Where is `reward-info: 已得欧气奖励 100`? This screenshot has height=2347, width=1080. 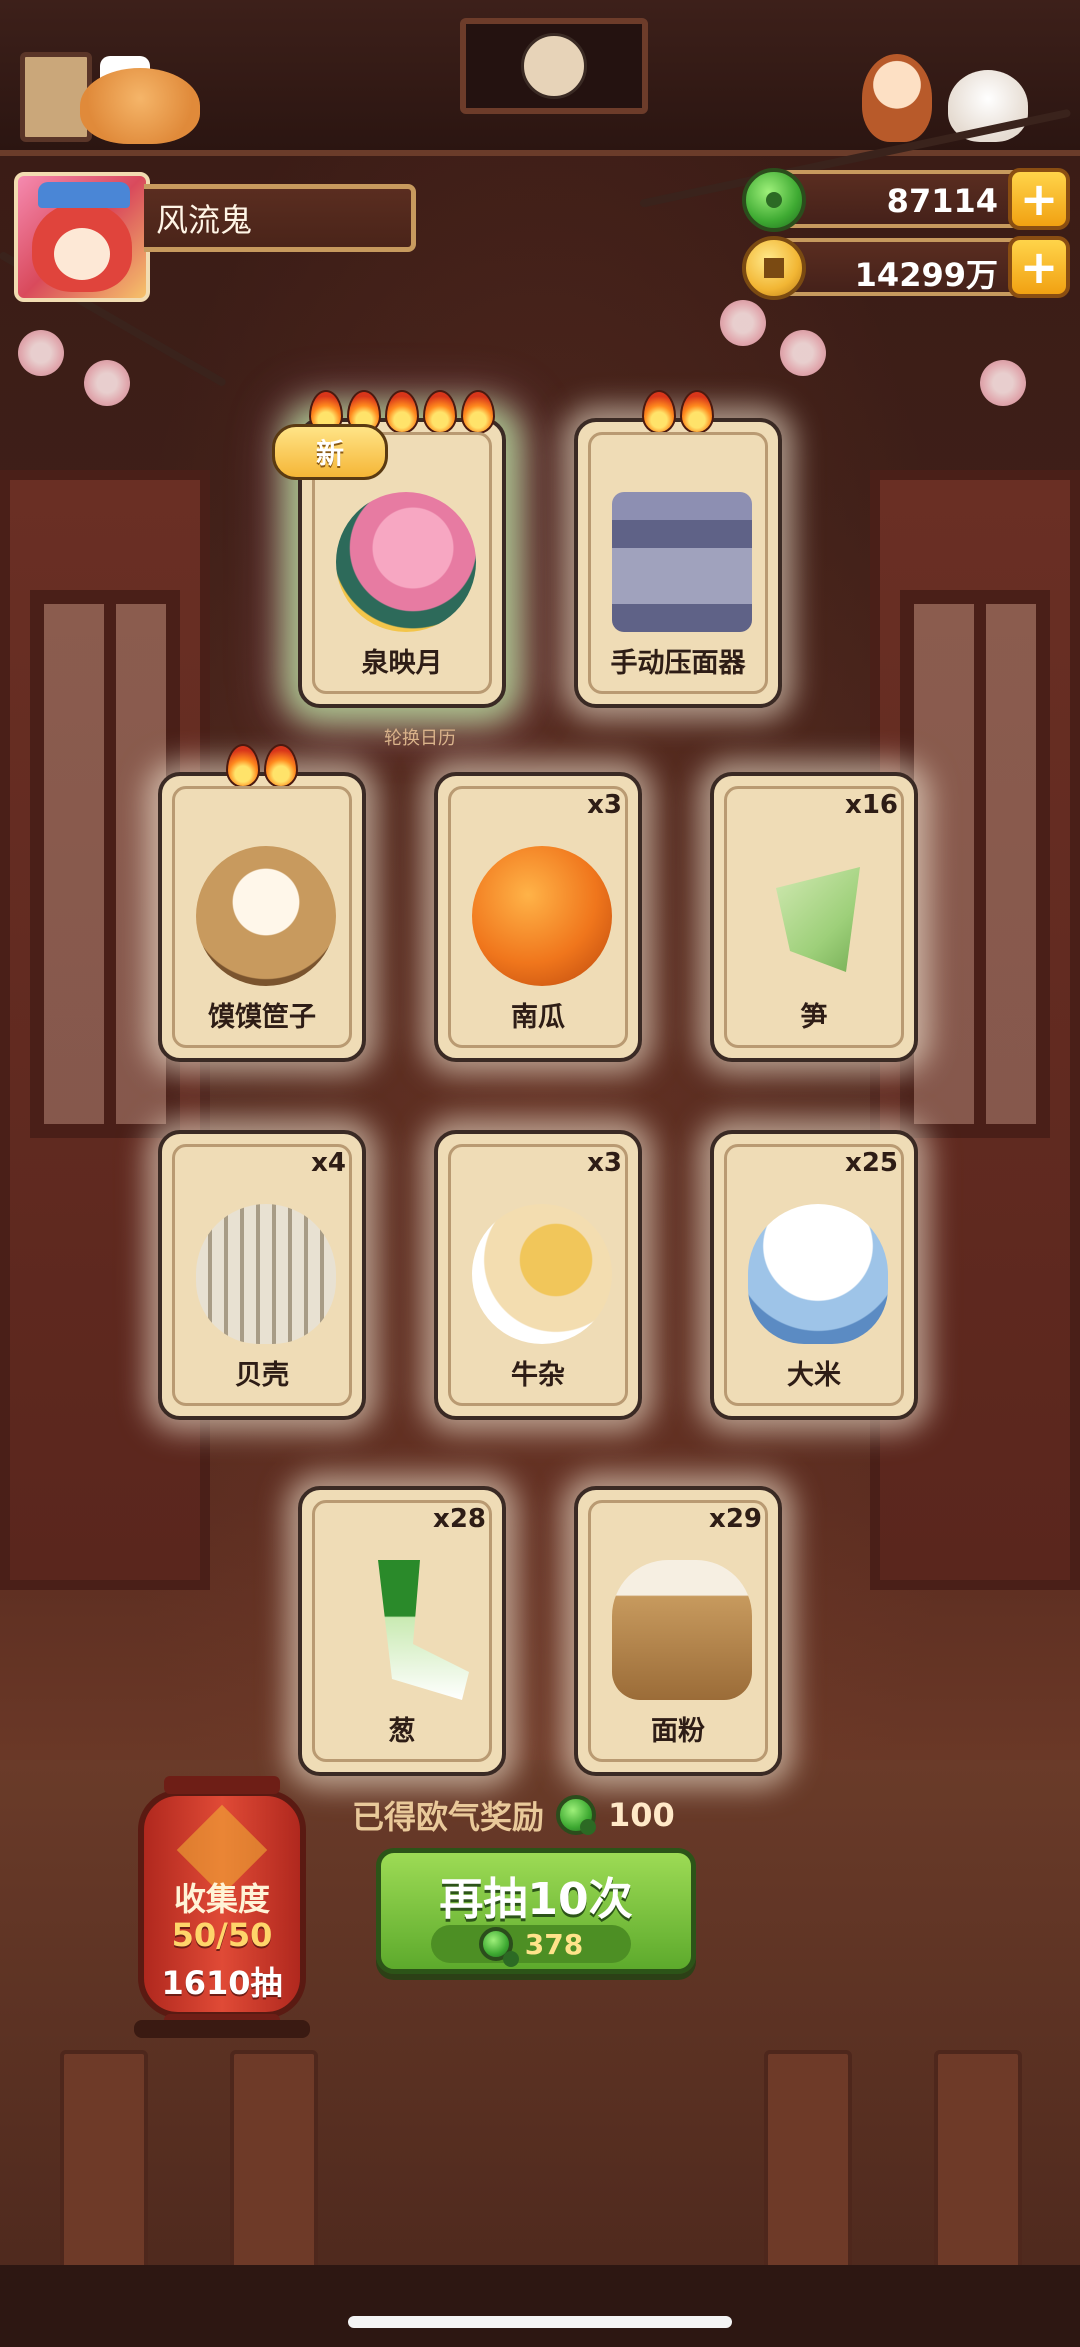 reward-info: 已得欧气奖励 100 is located at coordinates (513, 1815).